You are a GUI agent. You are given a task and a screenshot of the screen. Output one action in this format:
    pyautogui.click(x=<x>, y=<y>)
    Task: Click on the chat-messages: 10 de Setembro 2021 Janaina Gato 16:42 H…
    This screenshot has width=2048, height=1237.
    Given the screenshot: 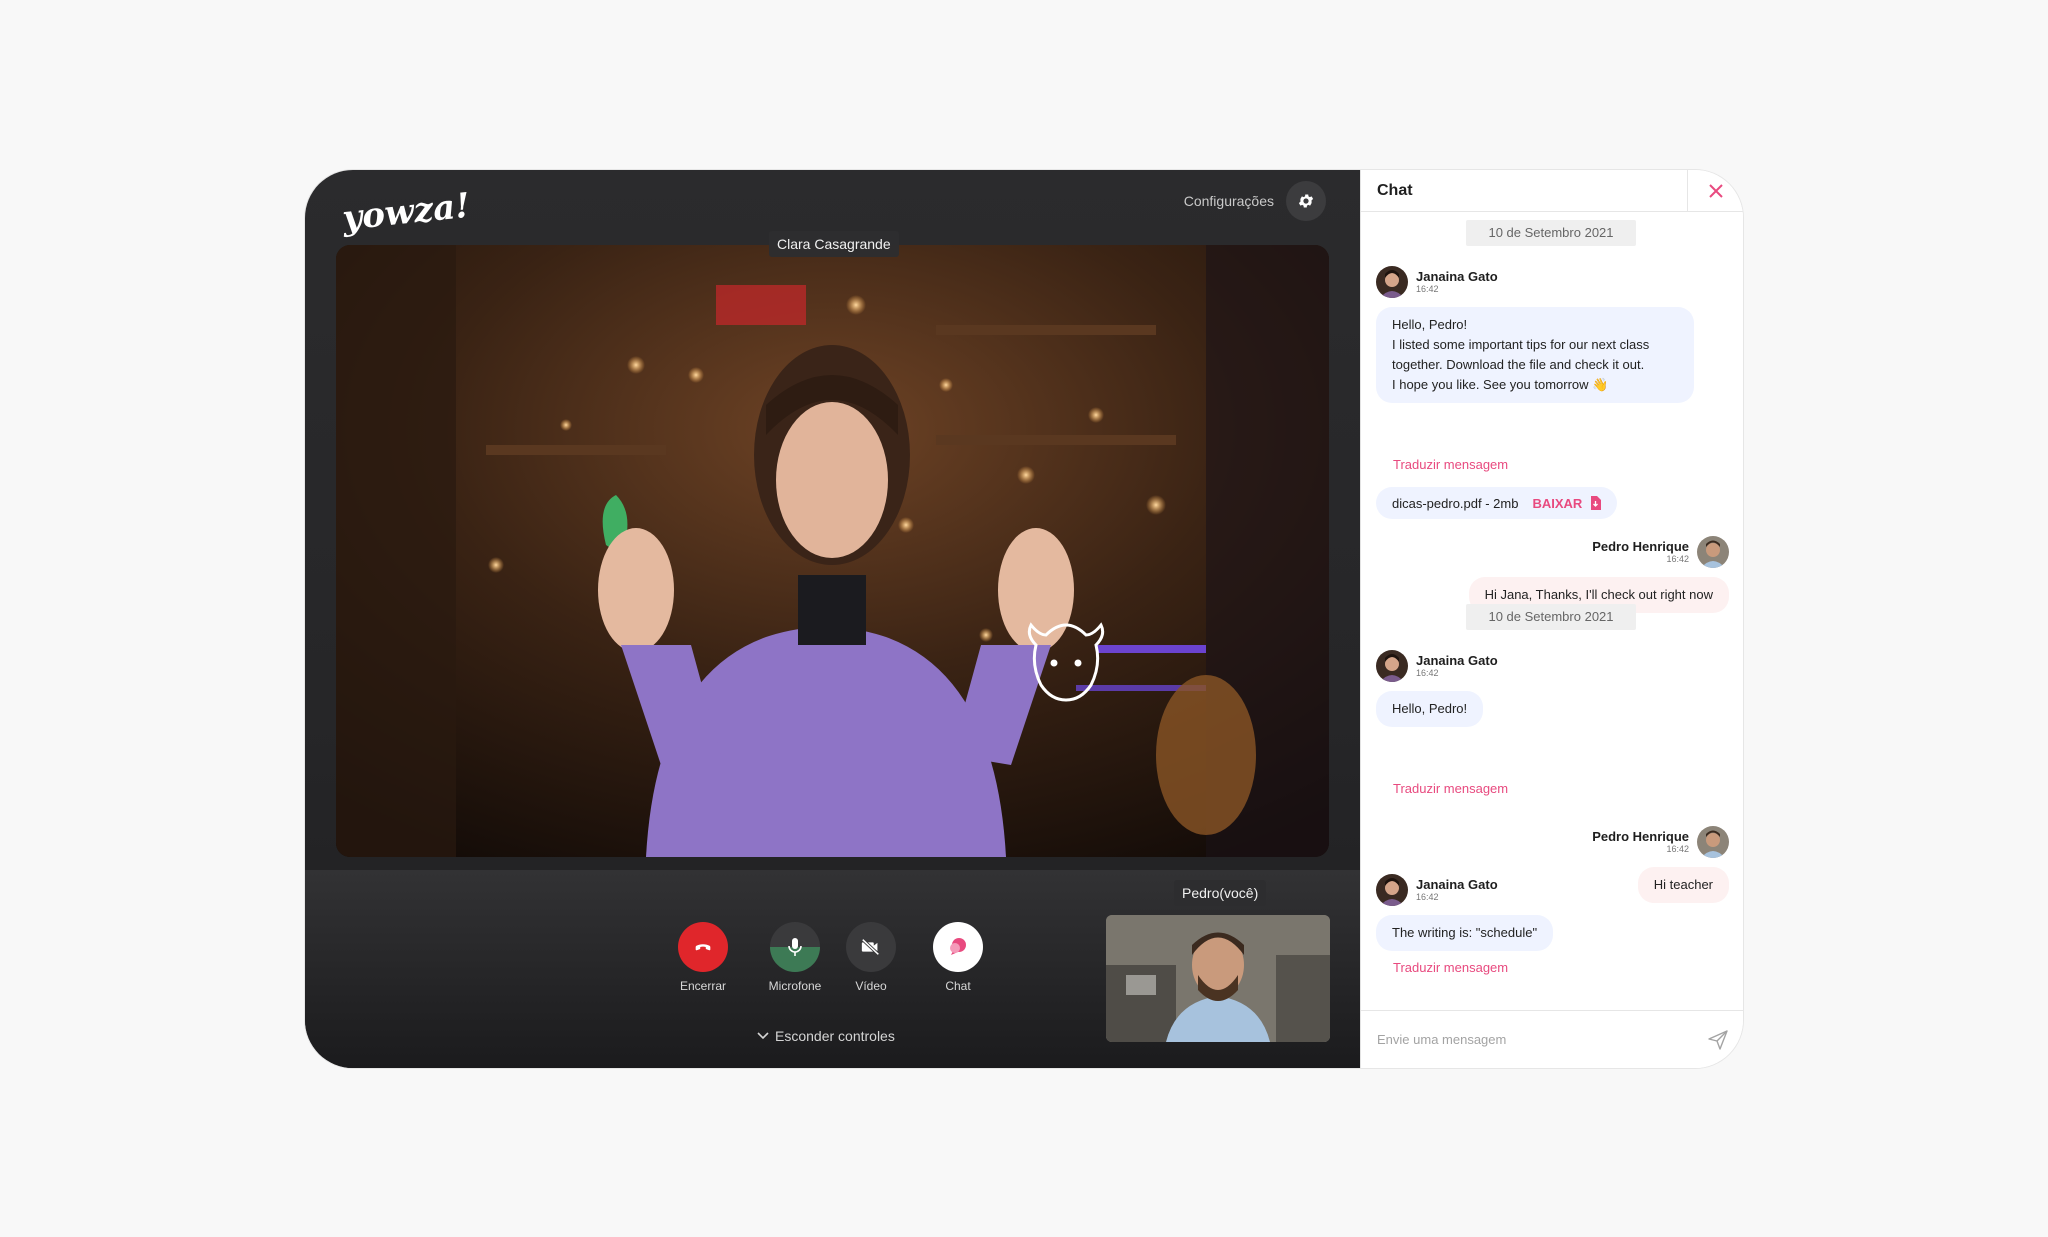 What is the action you would take?
    pyautogui.click(x=1552, y=611)
    